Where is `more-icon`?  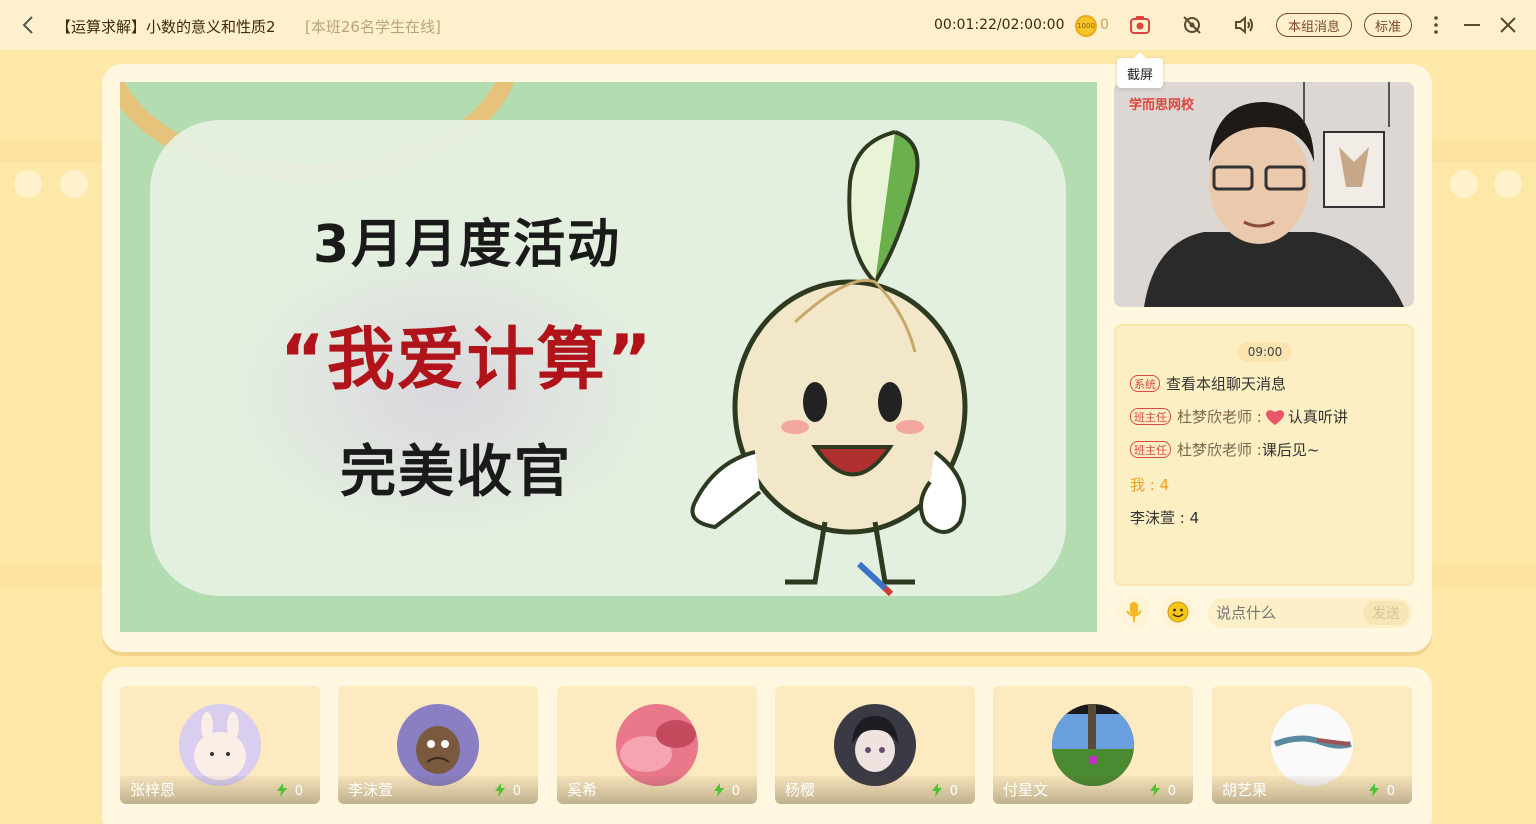 more-icon is located at coordinates (1436, 25).